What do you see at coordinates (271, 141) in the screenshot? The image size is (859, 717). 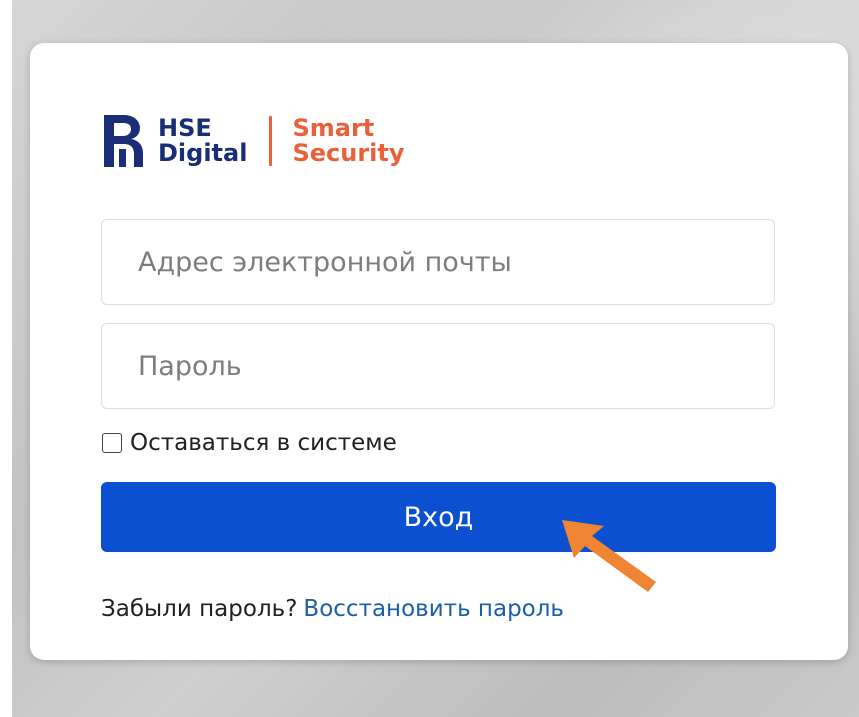 I see `brand-divider` at bounding box center [271, 141].